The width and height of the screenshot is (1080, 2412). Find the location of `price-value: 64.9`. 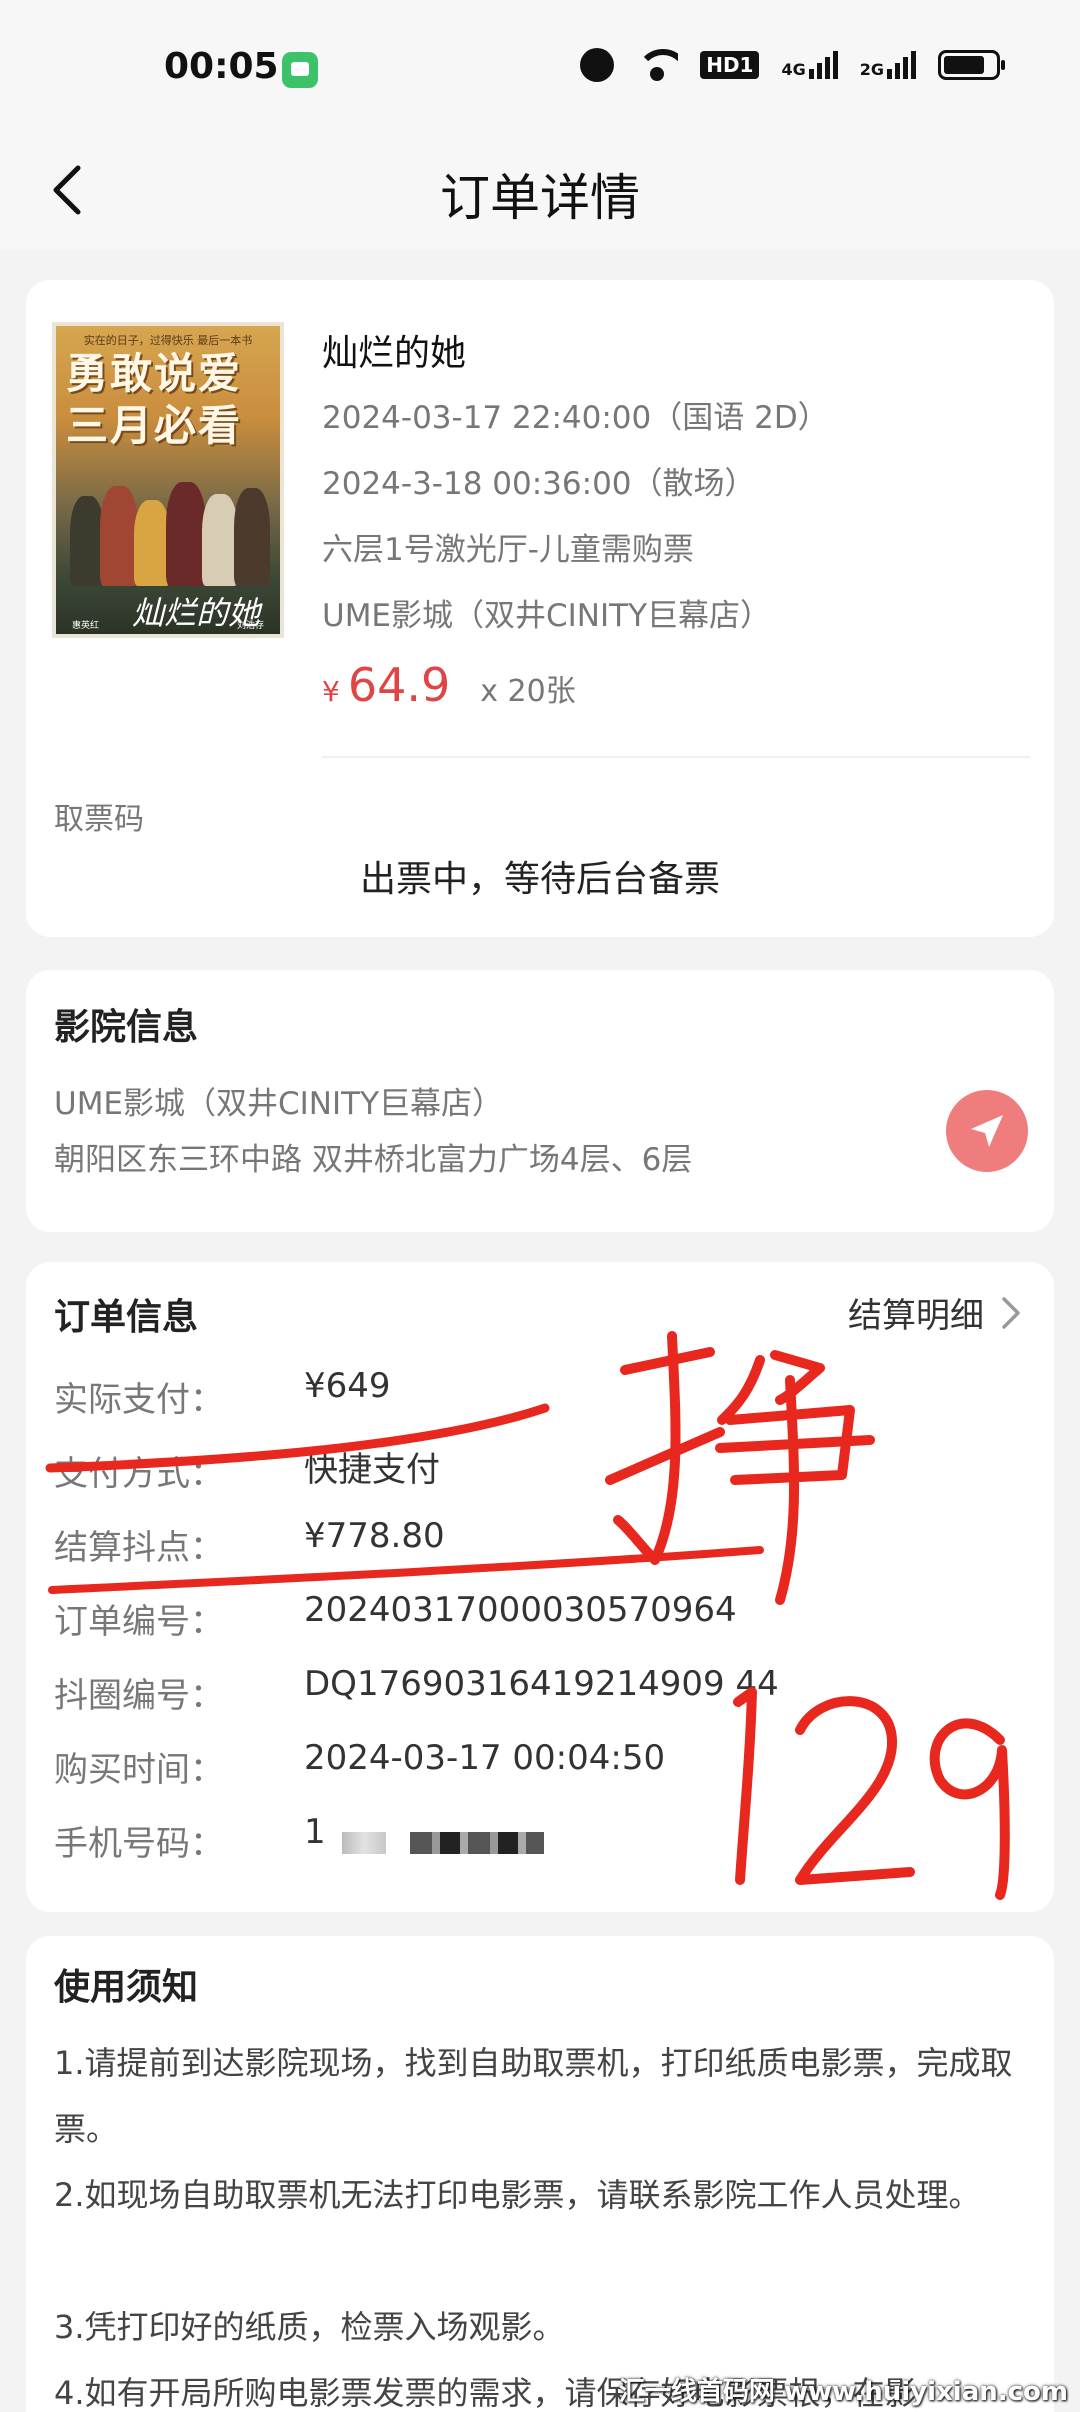

price-value: 64.9 is located at coordinates (399, 685).